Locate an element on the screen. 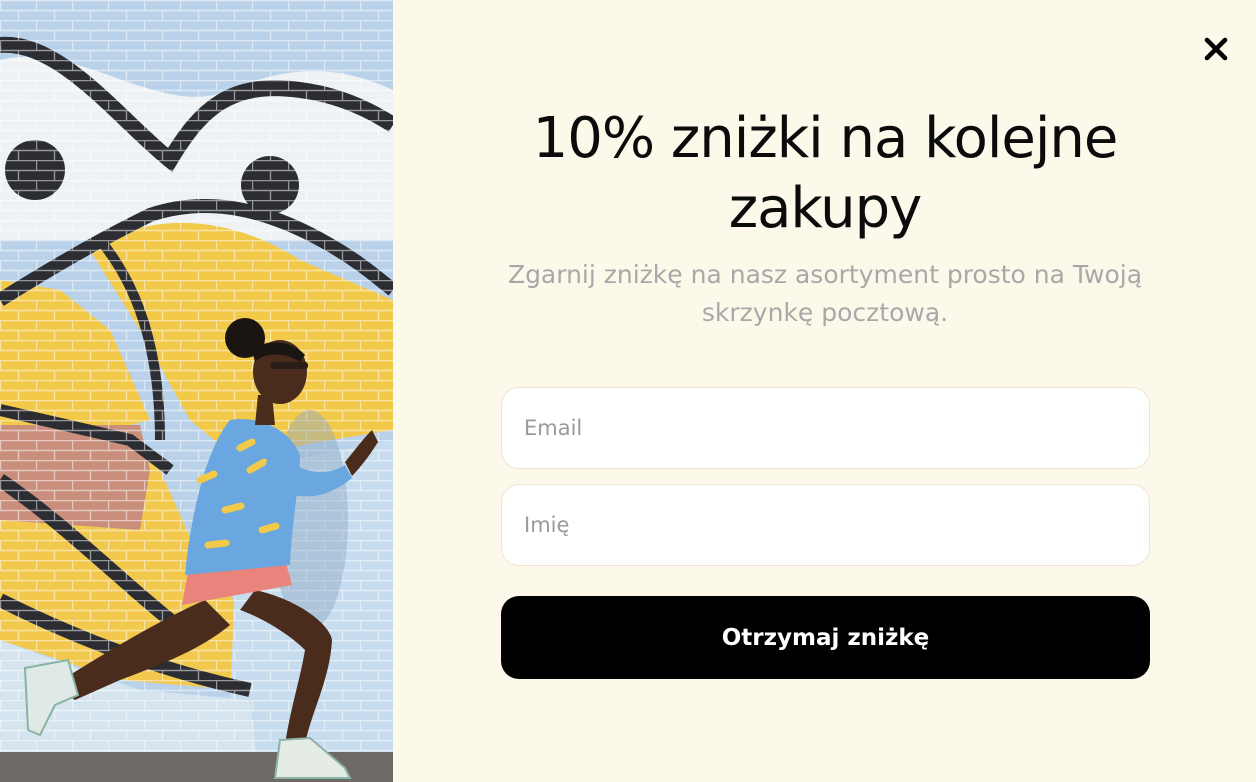 This screenshot has height=782, width=1256. close-button is located at coordinates (1216, 49).